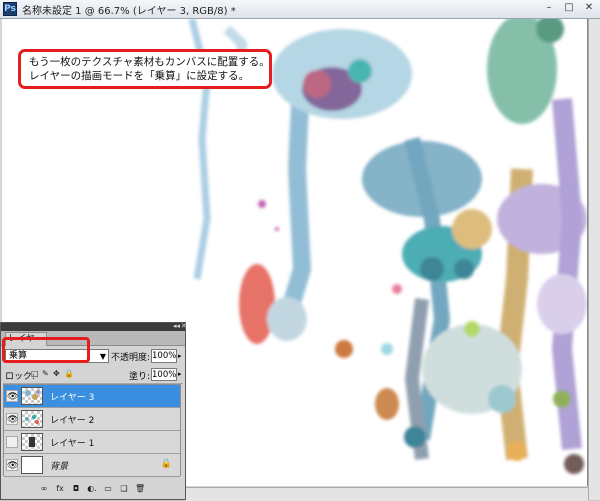 Image resolution: width=600 pixels, height=501 pixels. What do you see at coordinates (46, 350) in the screenshot?
I see `blend-mode-highlight` at bounding box center [46, 350].